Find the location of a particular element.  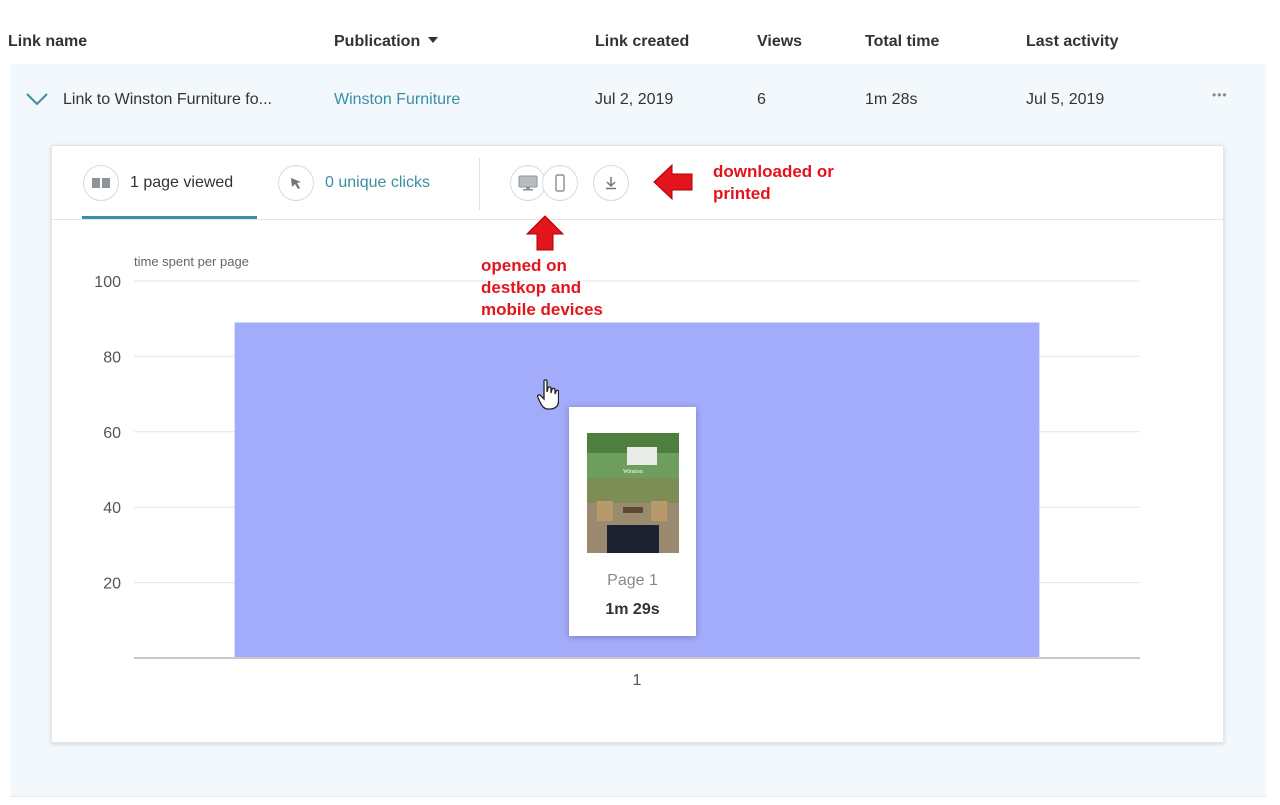

column-header-last-activity: Last activity is located at coordinates (1072, 42).